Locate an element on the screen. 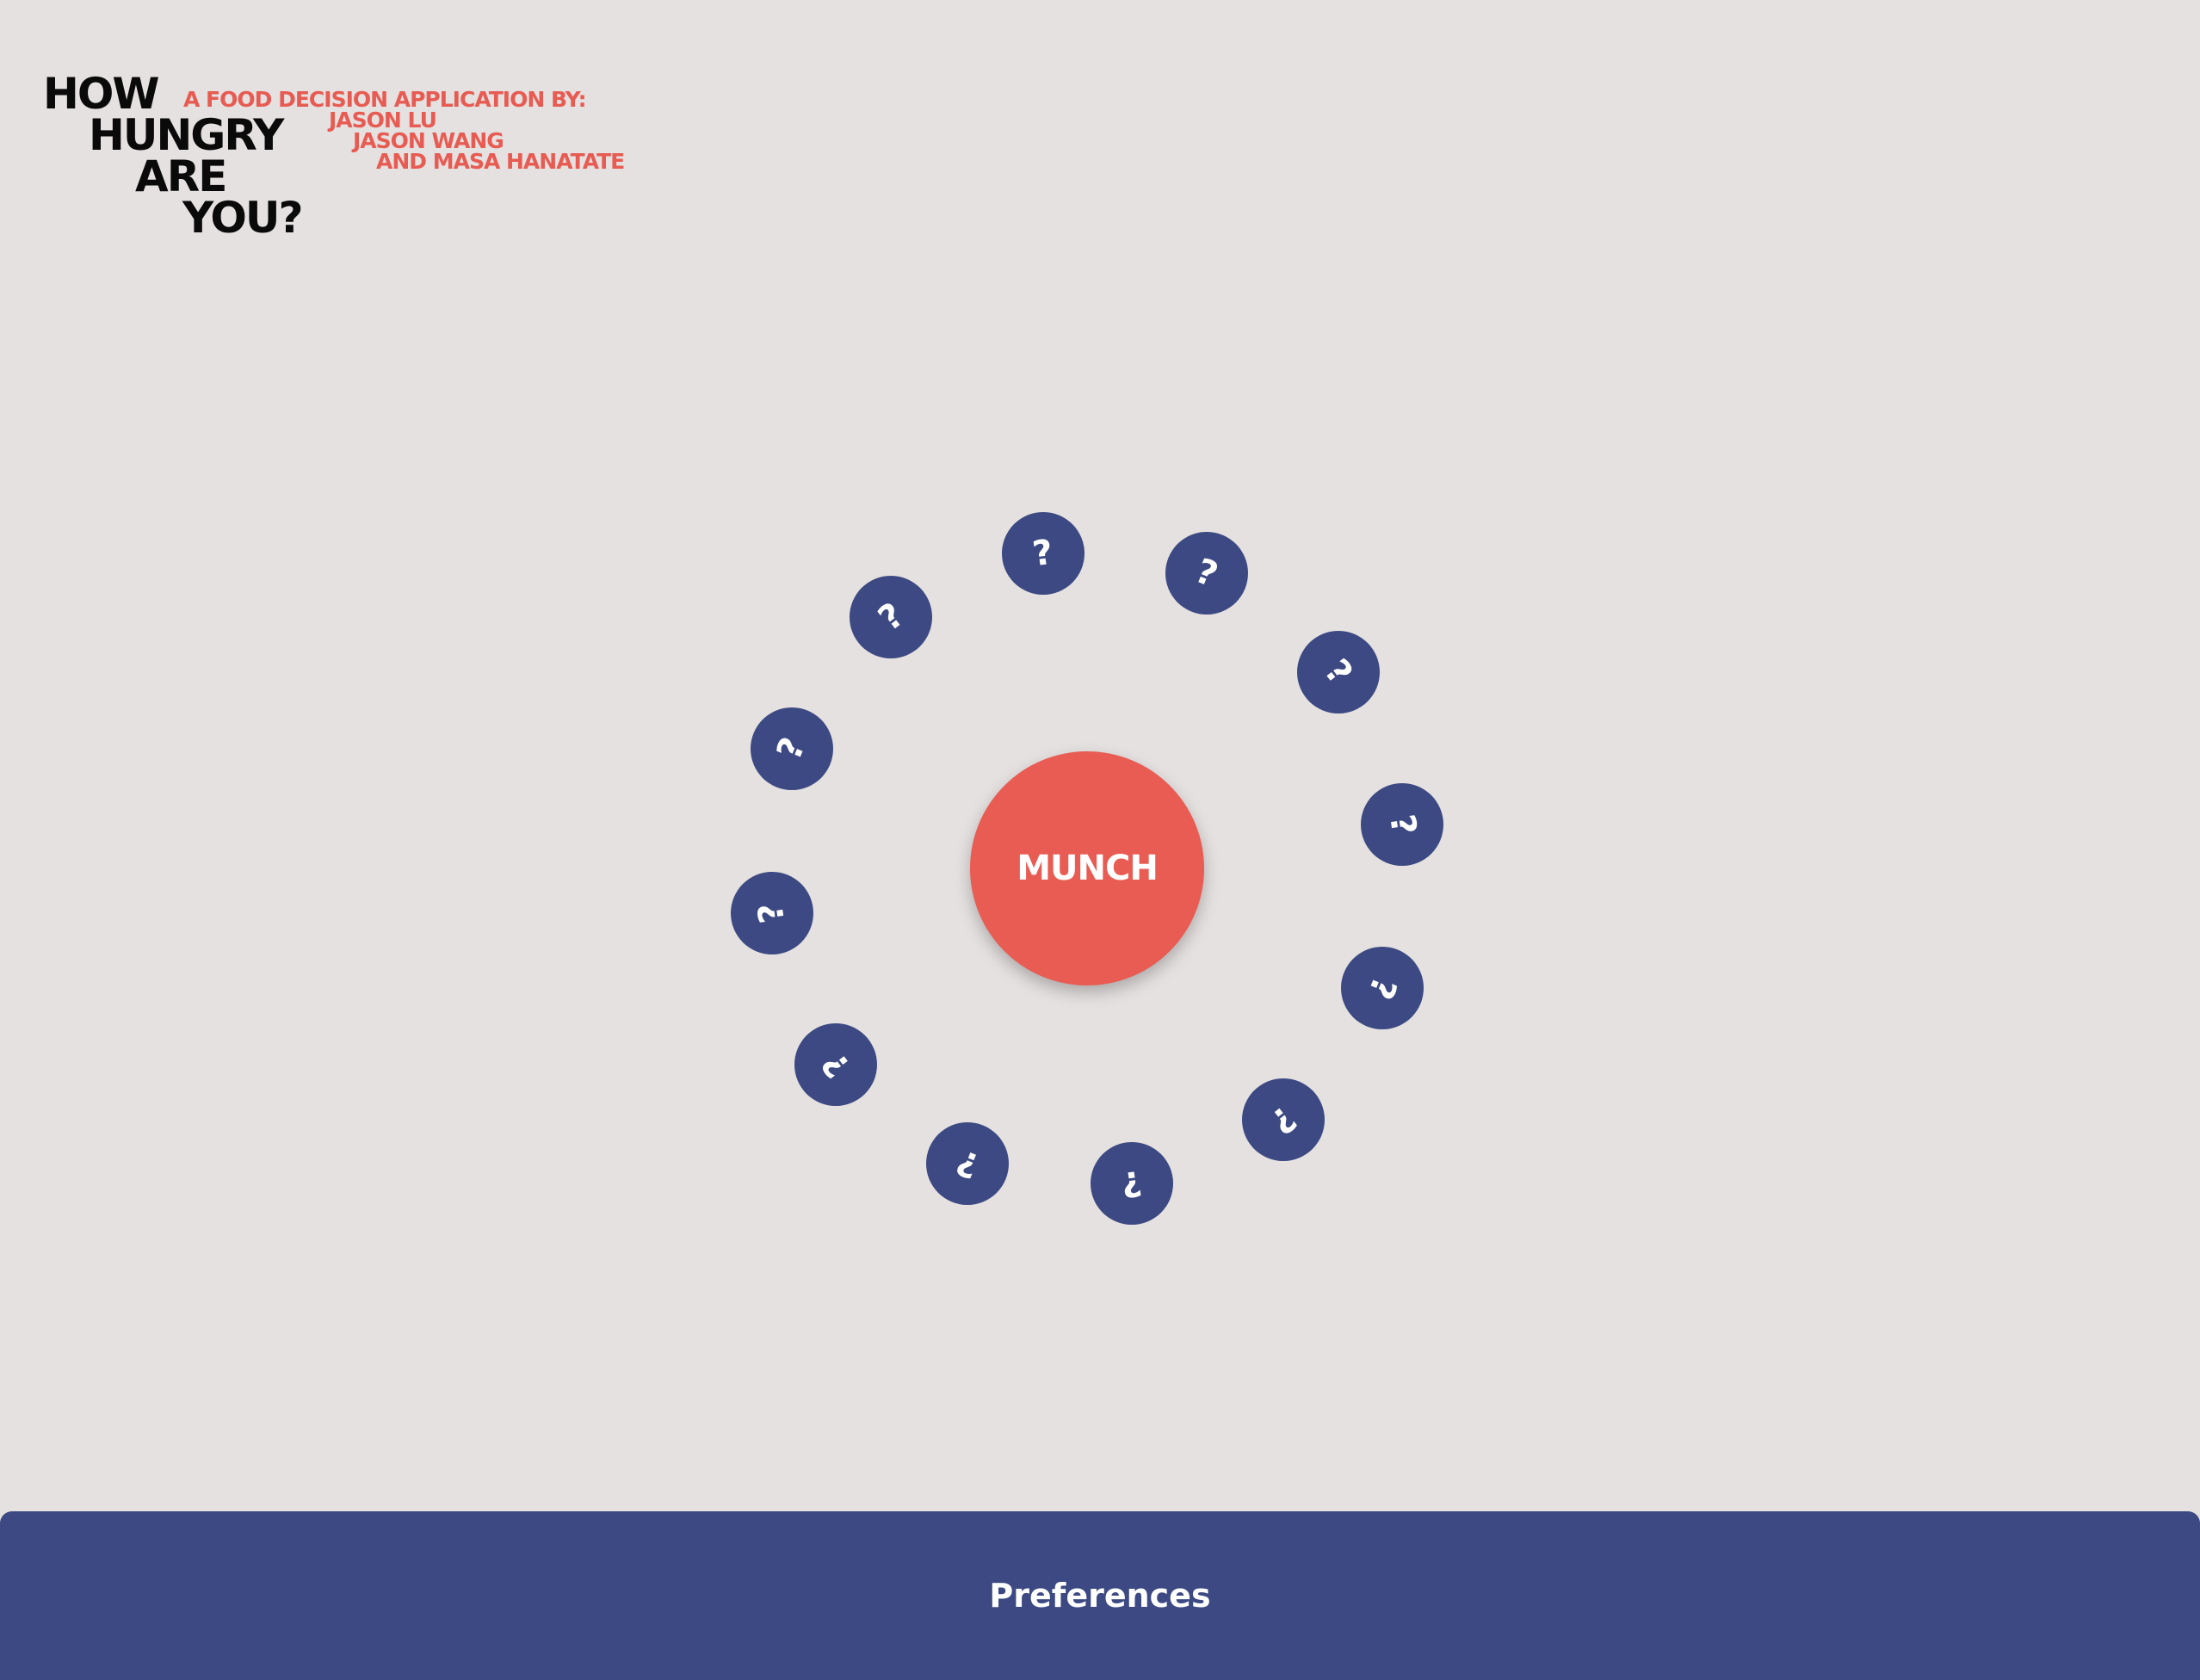 This screenshot has width=2200, height=1680. wheel-option-7: ? is located at coordinates (1131, 1184).